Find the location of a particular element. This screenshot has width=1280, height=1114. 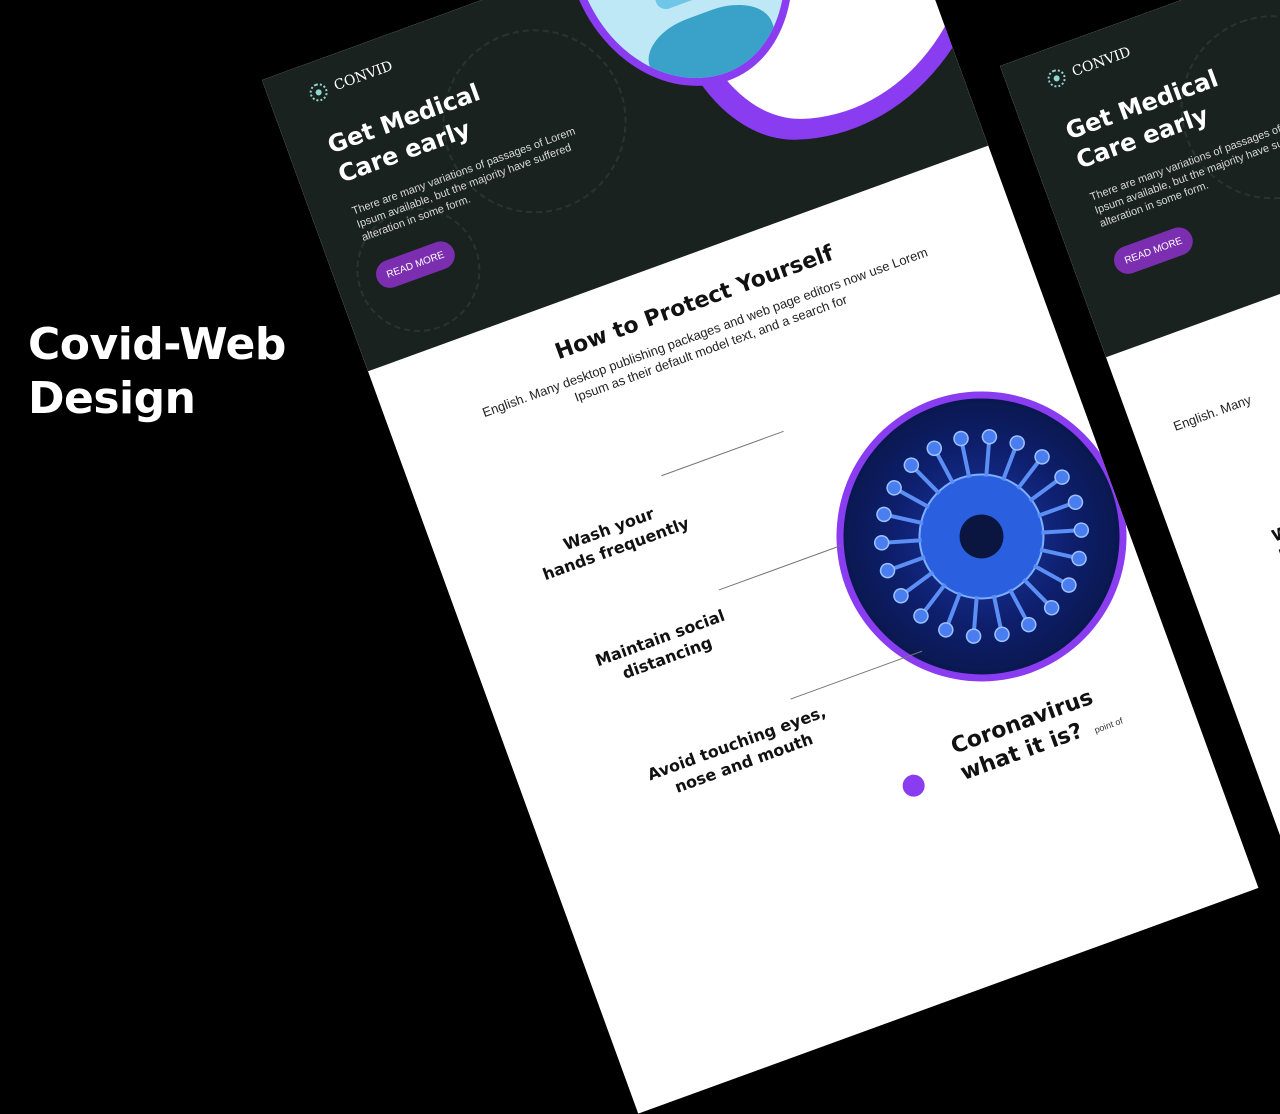

read-more-button: READ MORE is located at coordinates (1153, 250).